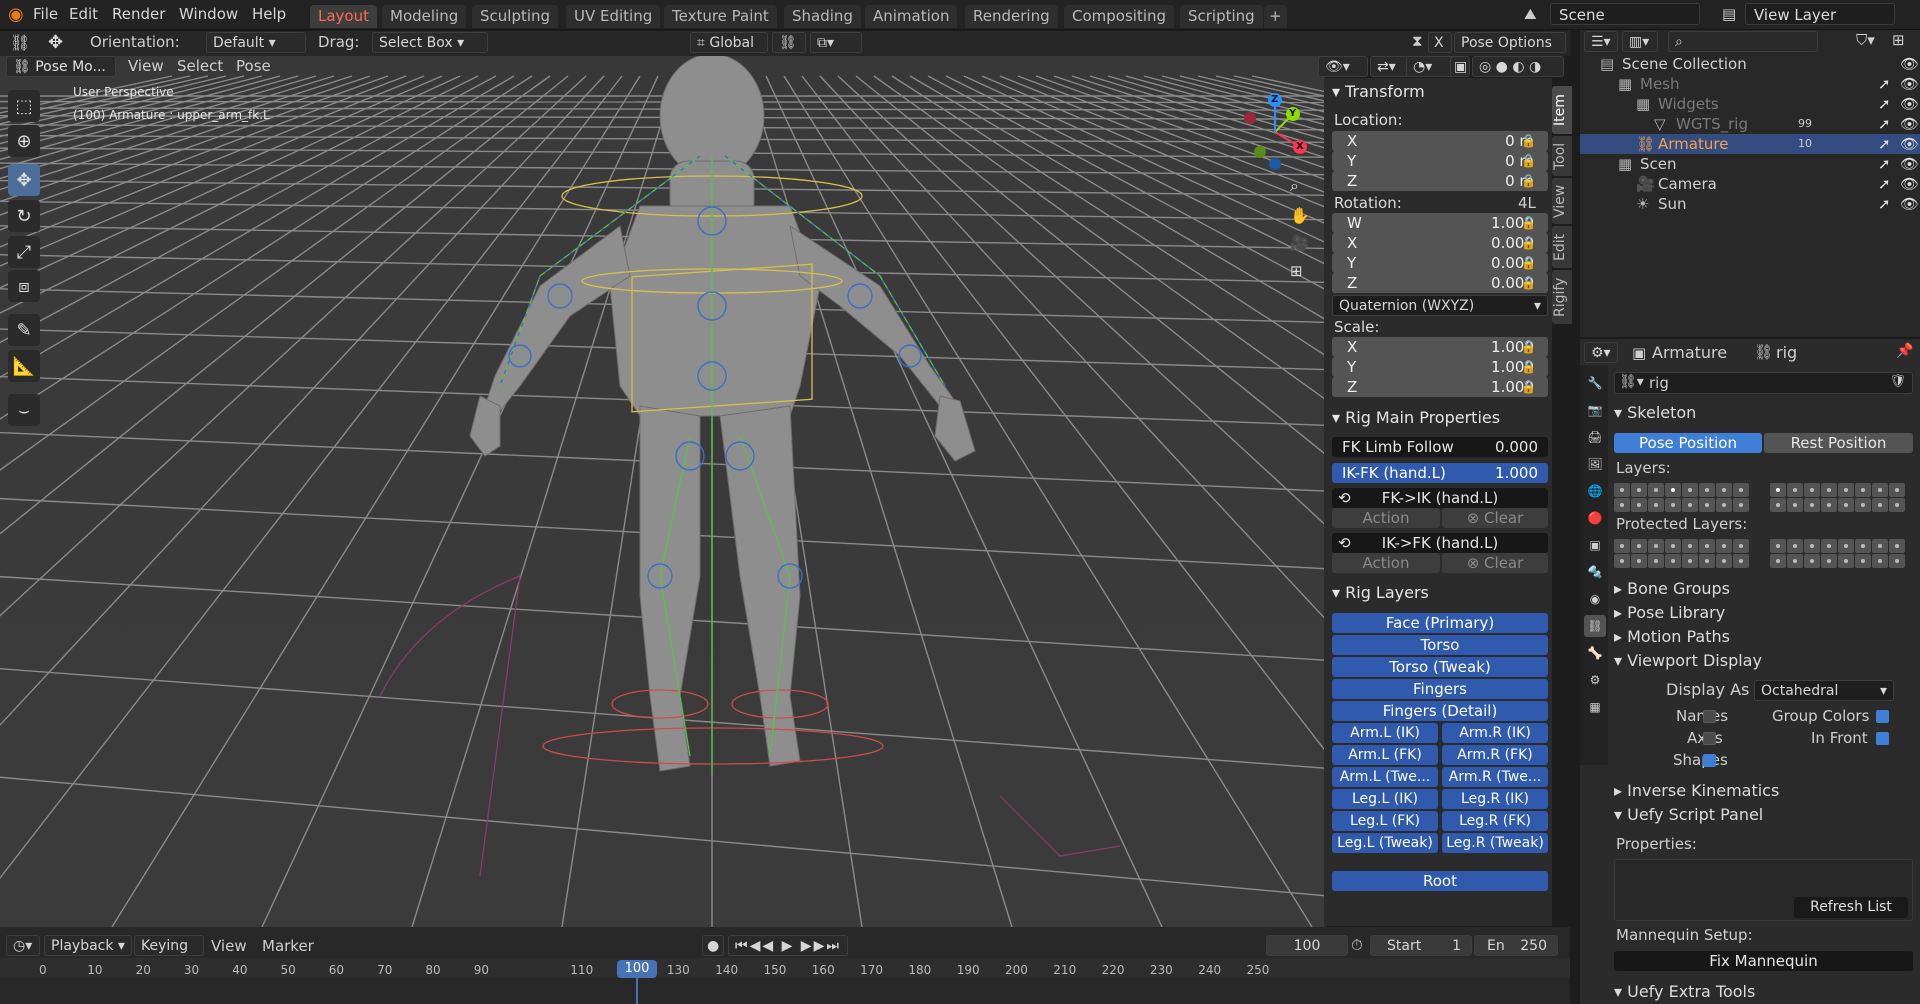 This screenshot has height=1004, width=1920. What do you see at coordinates (613, 16) in the screenshot?
I see `tab-uv-editing: UV Editing` at bounding box center [613, 16].